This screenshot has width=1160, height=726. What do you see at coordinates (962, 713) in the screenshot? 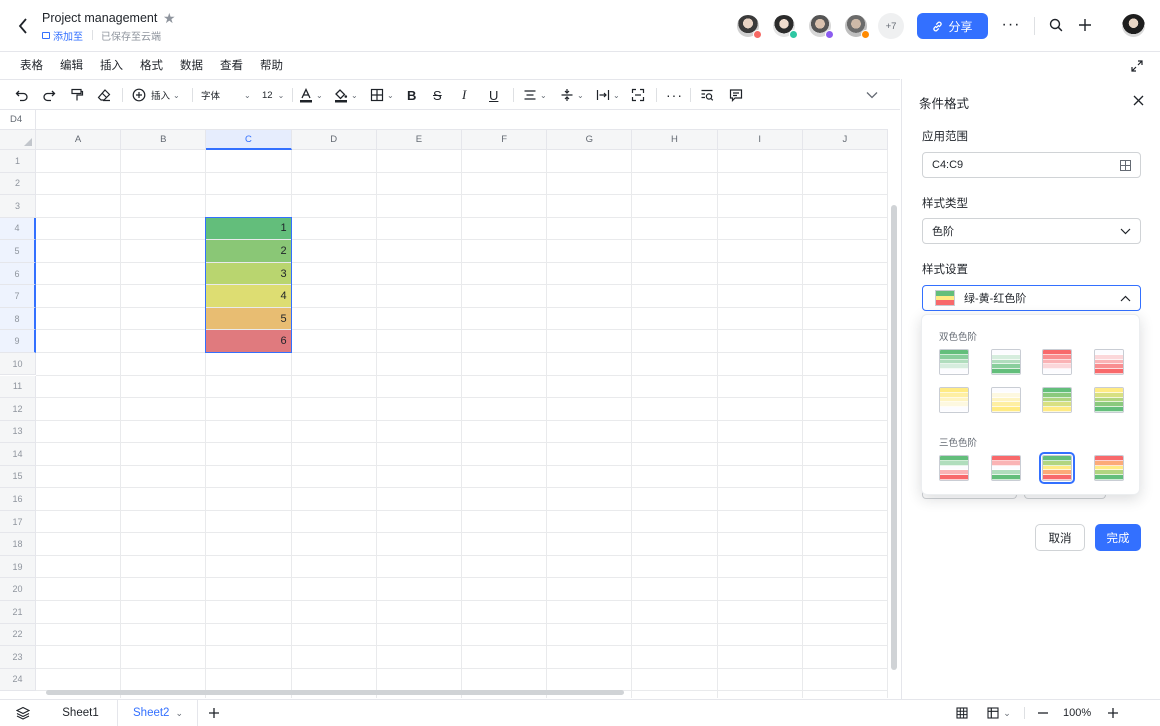
I see `grid-view-icon` at bounding box center [962, 713].